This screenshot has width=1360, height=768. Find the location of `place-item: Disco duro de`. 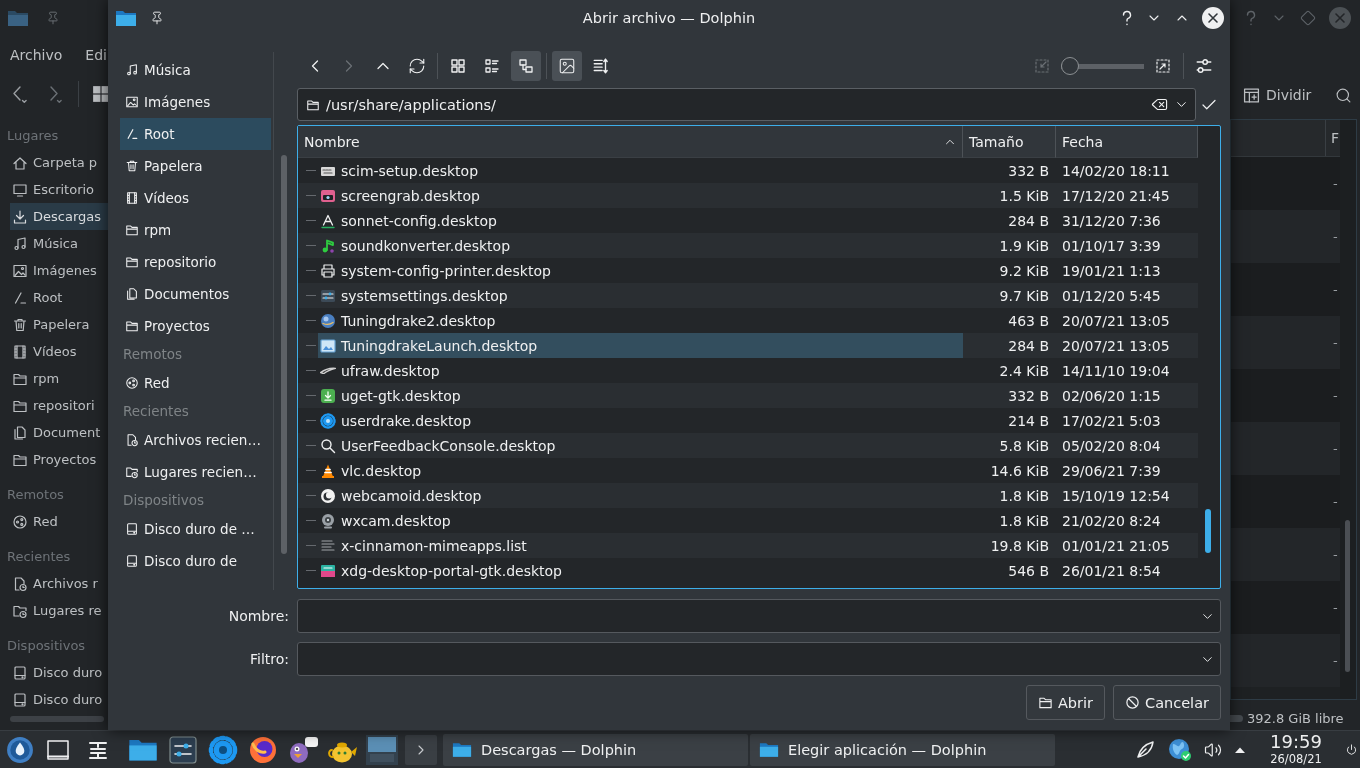

place-item: Disco duro de is located at coordinates (195, 561).